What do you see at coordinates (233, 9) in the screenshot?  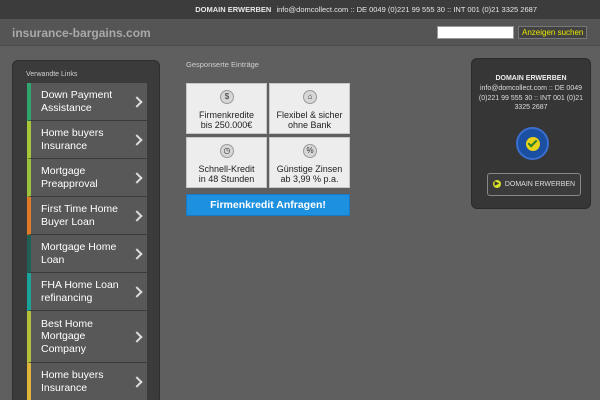 I see `topbar-label: DOMAIN ERWERBEN` at bounding box center [233, 9].